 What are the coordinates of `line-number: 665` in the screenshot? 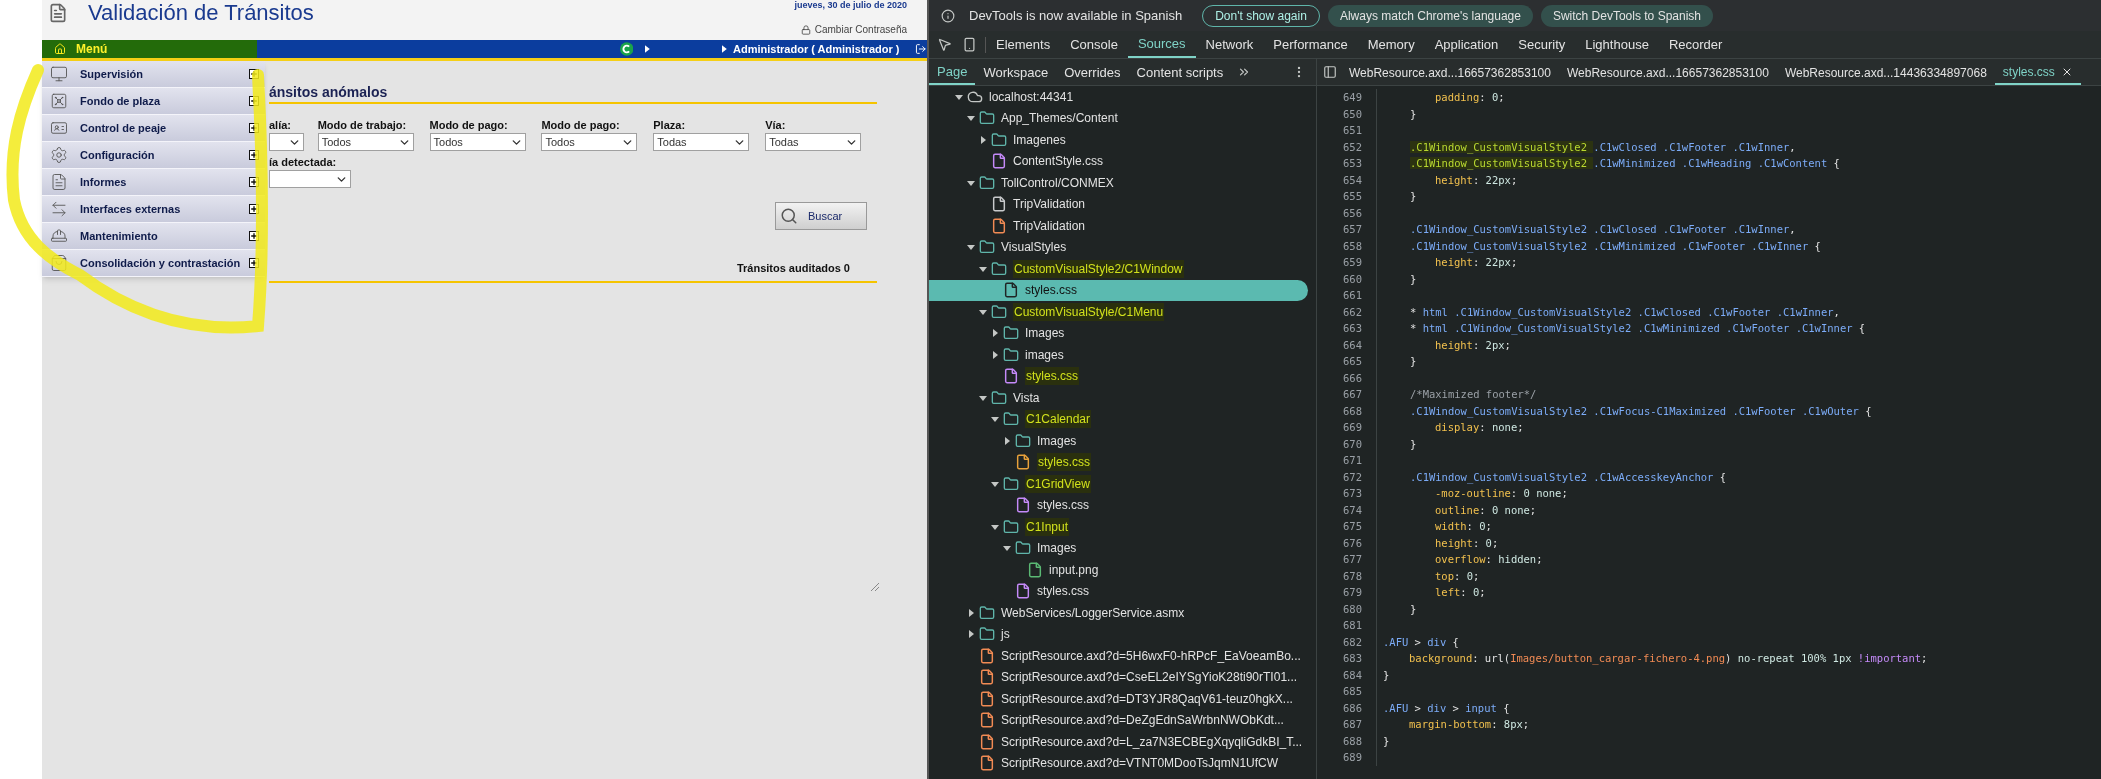 It's located at (1352, 361).